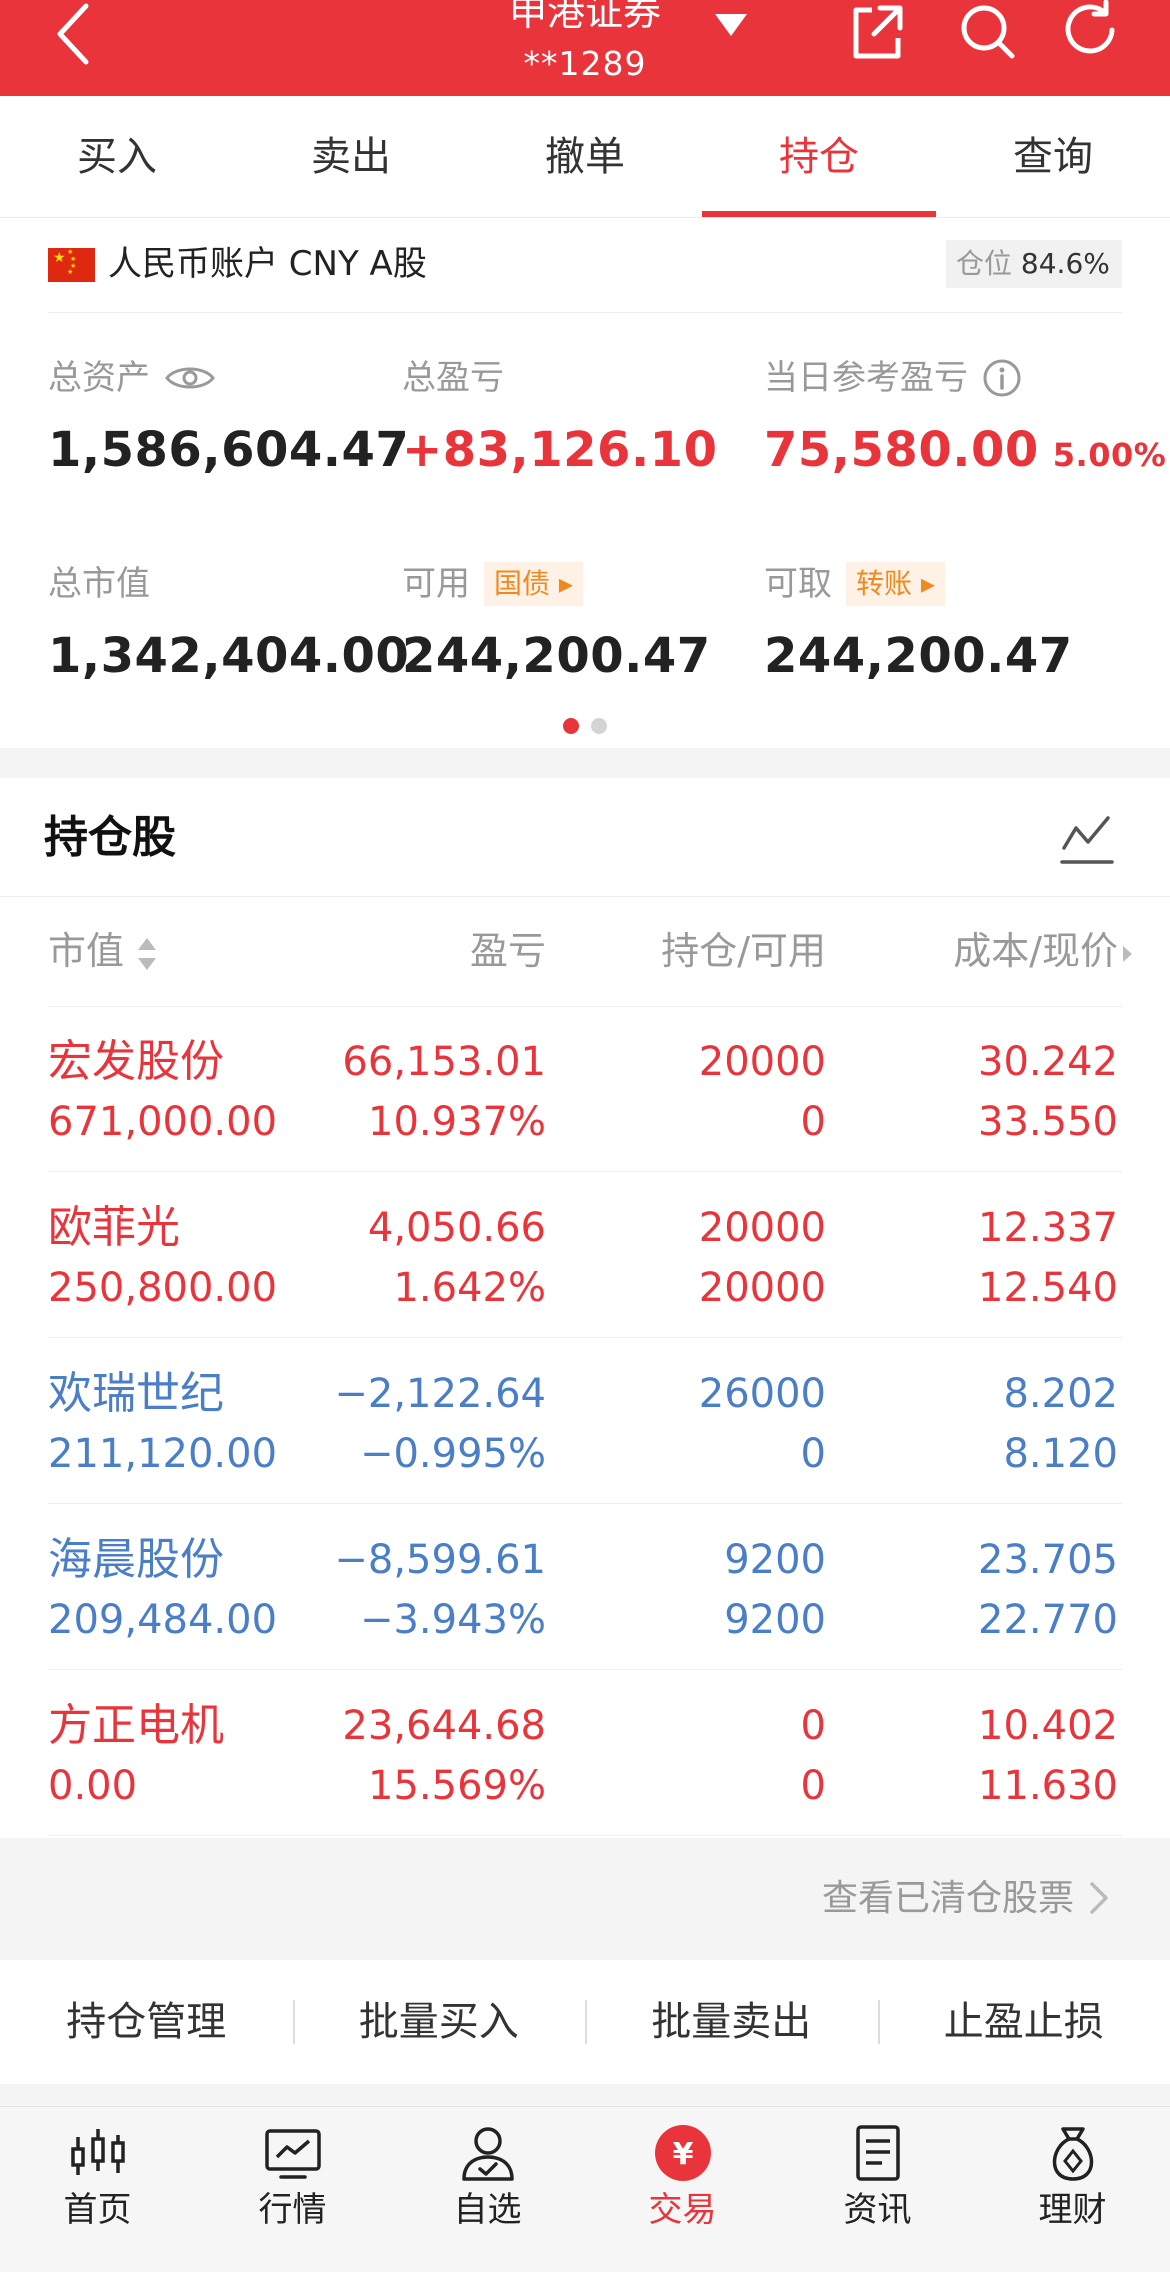  What do you see at coordinates (533, 584) in the screenshot?
I see `treasury-bond-tag: 国债 ▸` at bounding box center [533, 584].